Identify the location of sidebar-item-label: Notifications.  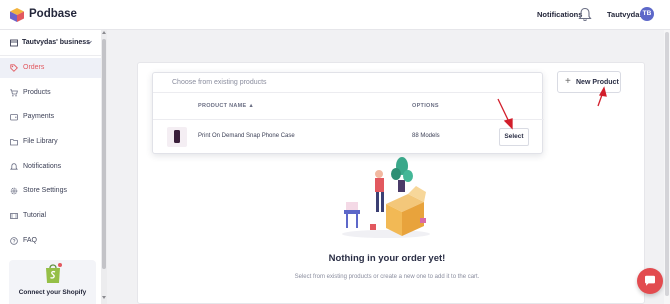
(42, 166).